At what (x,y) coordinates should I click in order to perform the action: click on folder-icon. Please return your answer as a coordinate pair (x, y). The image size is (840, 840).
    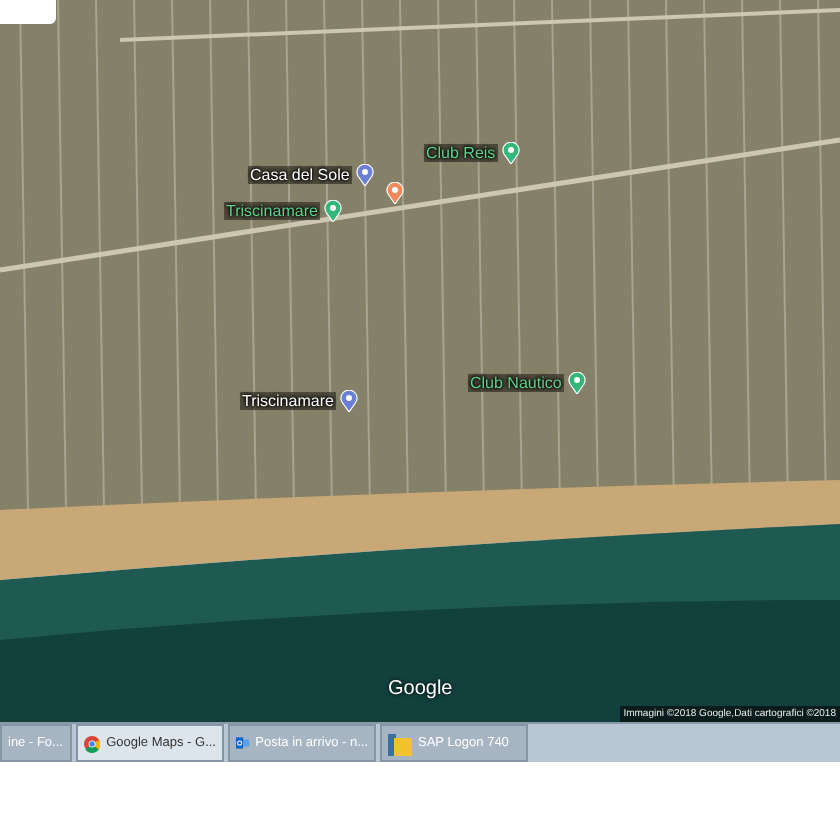
    Looking at the image, I should click on (400, 743).